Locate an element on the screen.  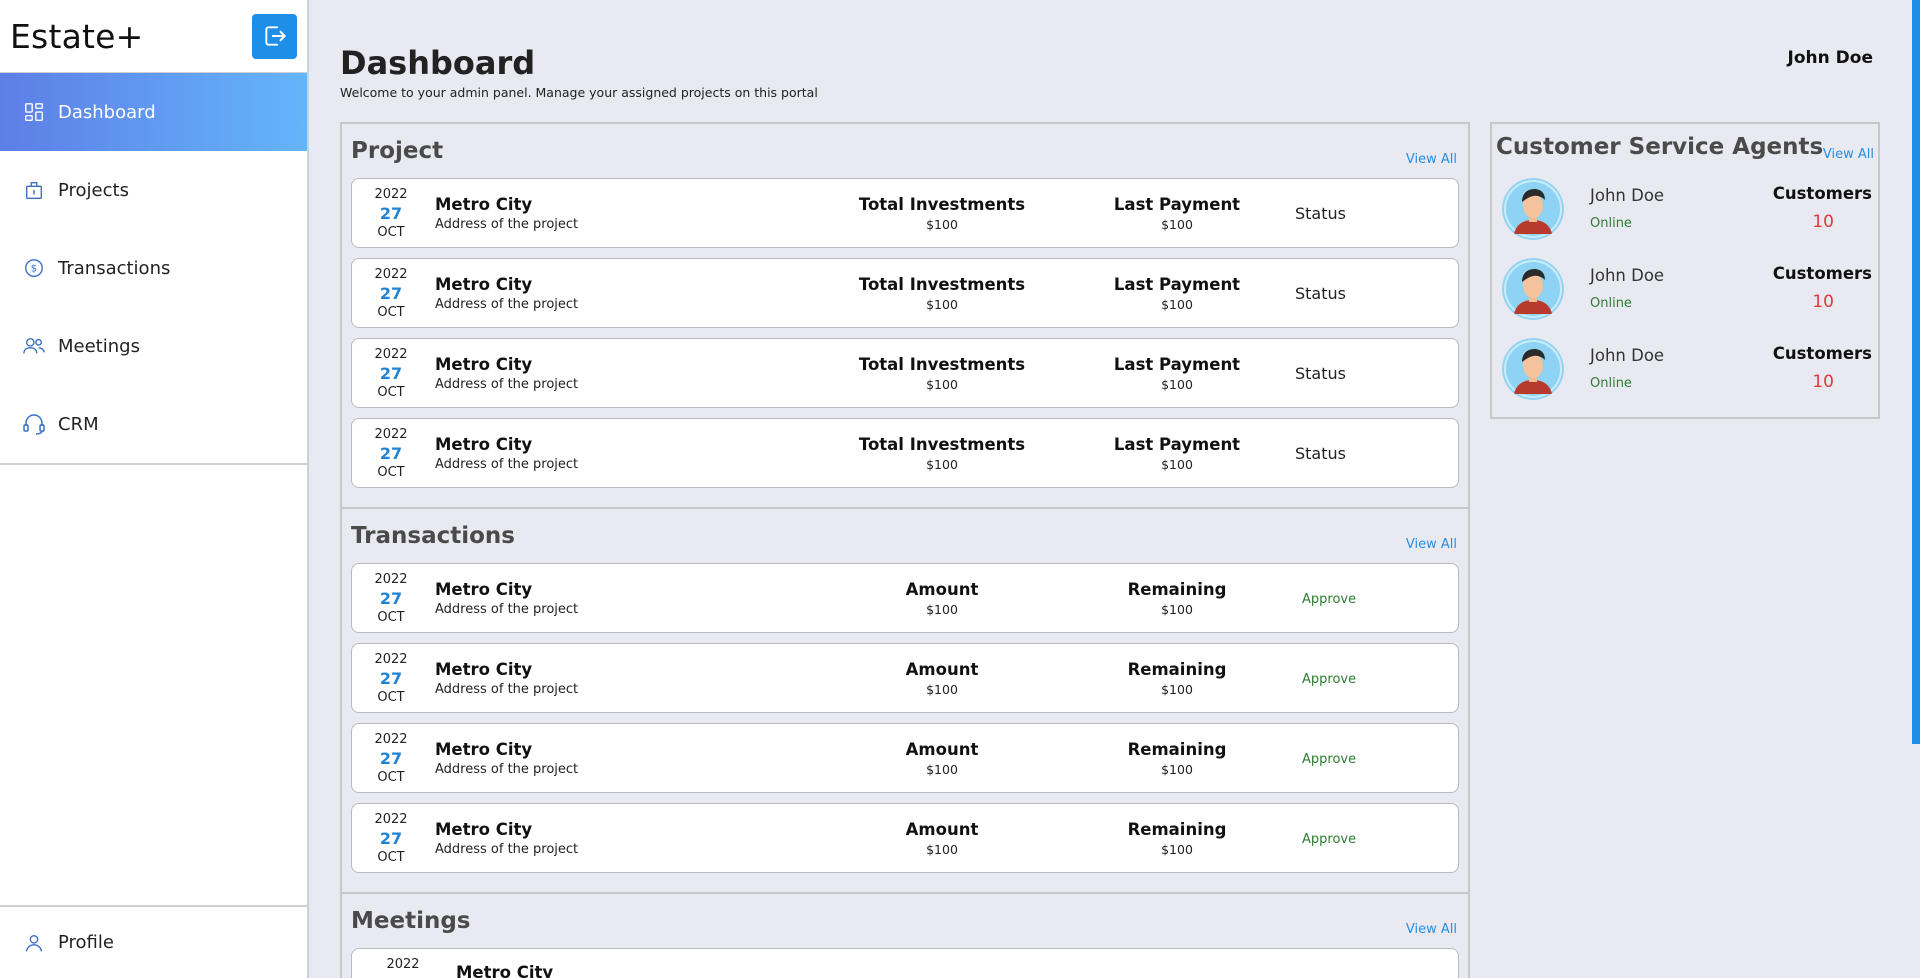
sidebar-item-label: CRM is located at coordinates (78, 424).